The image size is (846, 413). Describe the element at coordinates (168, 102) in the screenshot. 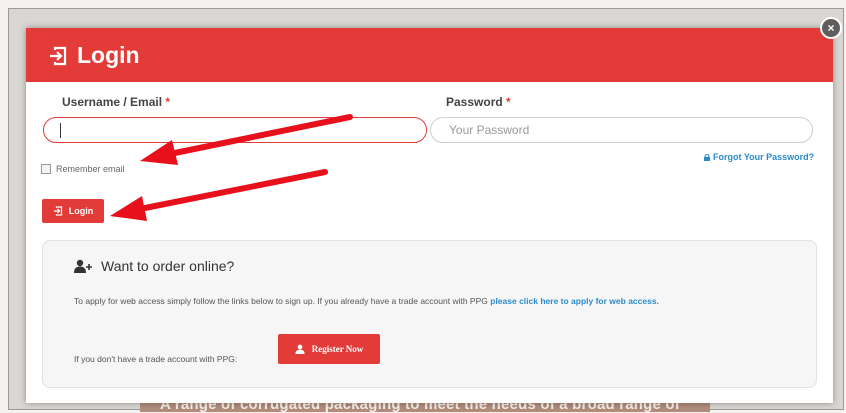

I see `username-required-mark: *` at that location.